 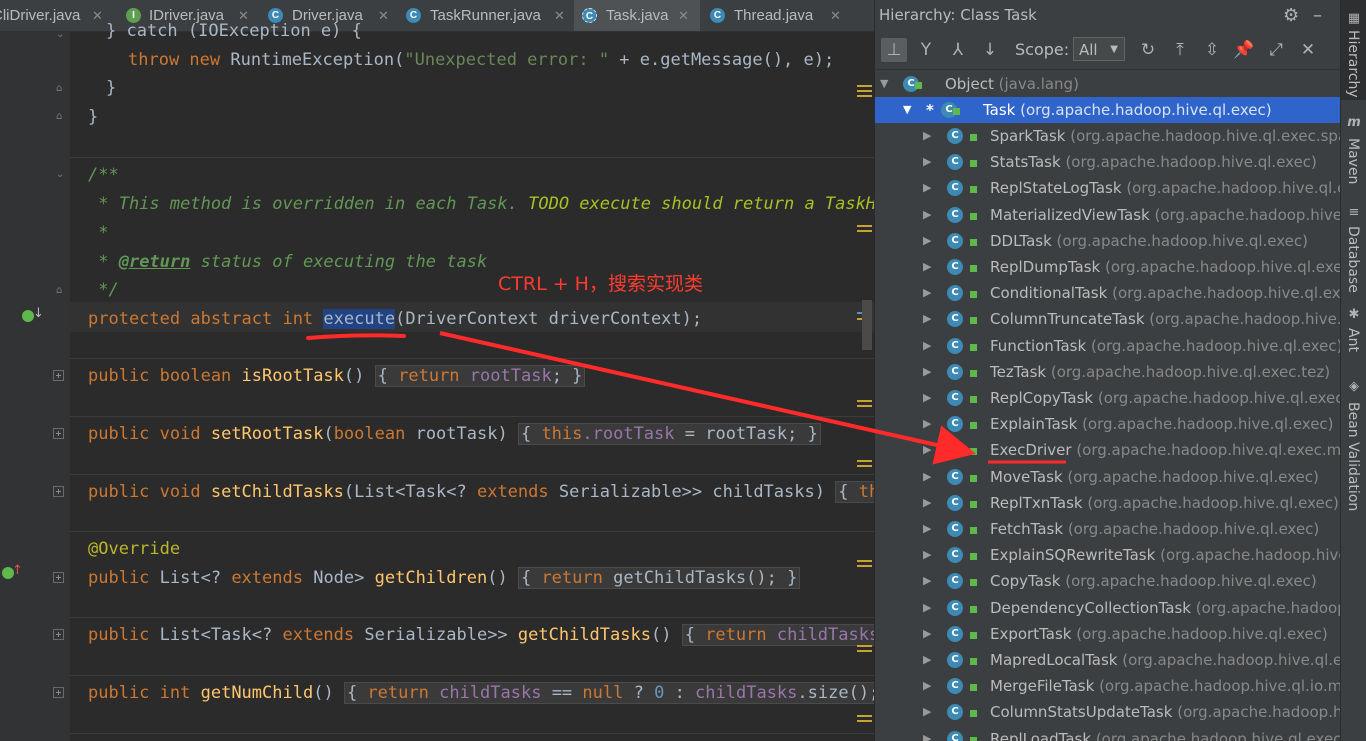 I want to click on execute-method-name: execute, so click(x=359, y=319).